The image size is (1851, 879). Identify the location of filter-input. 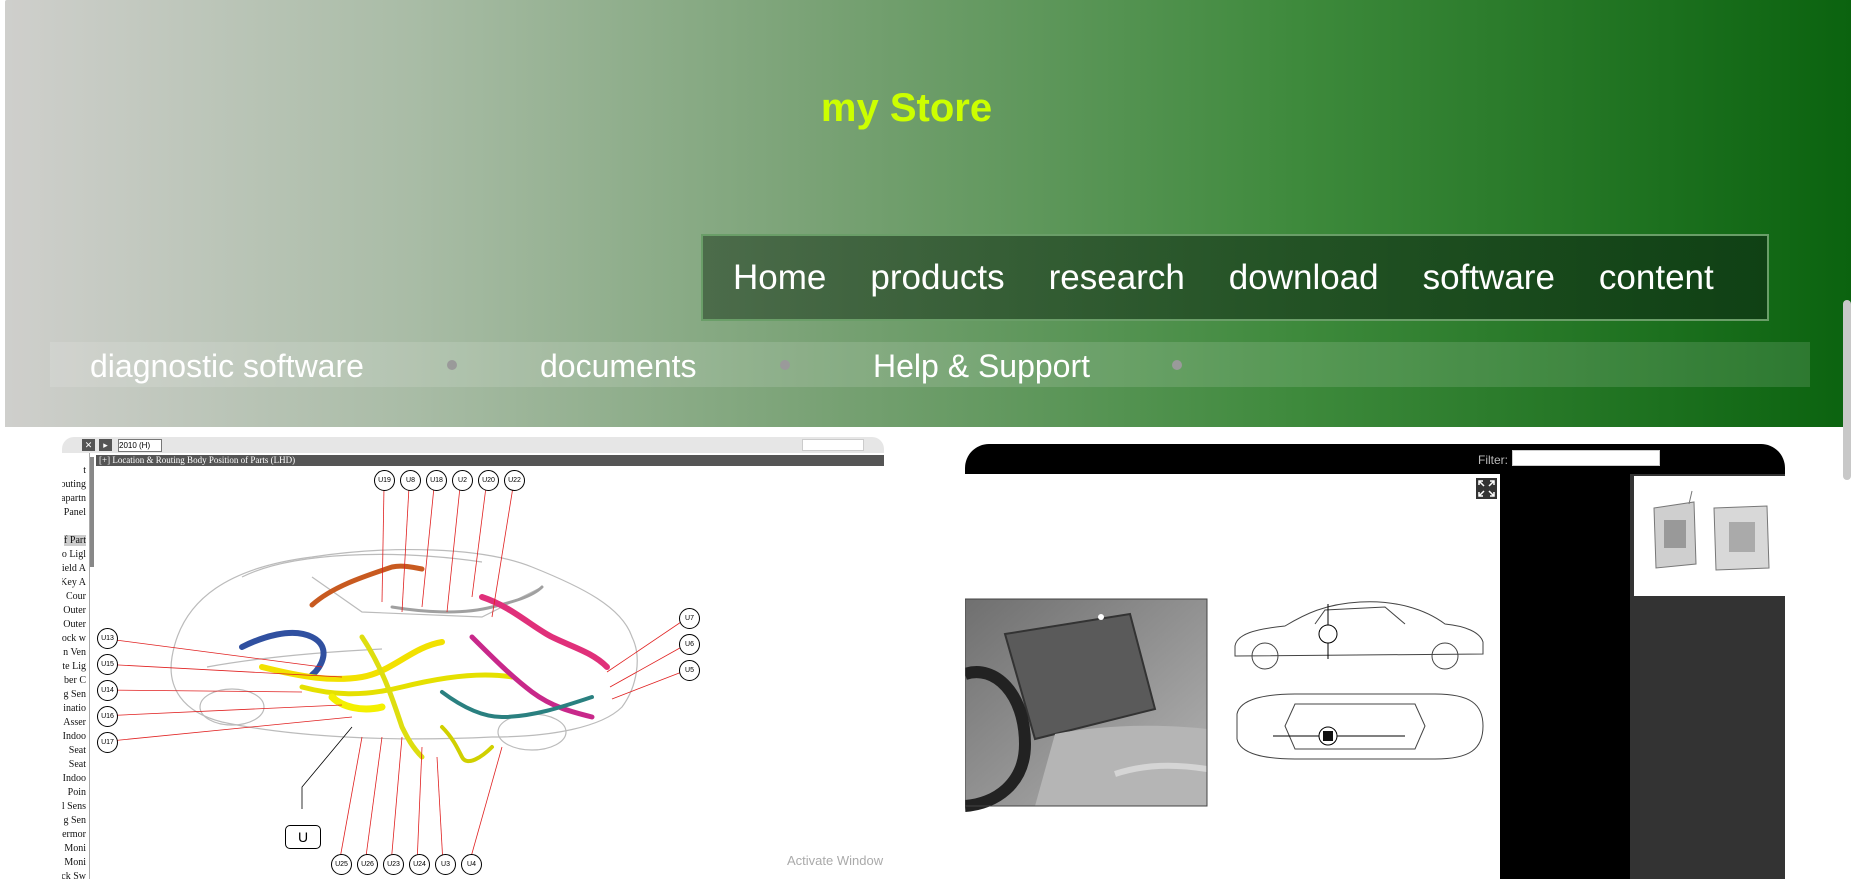
(1586, 458).